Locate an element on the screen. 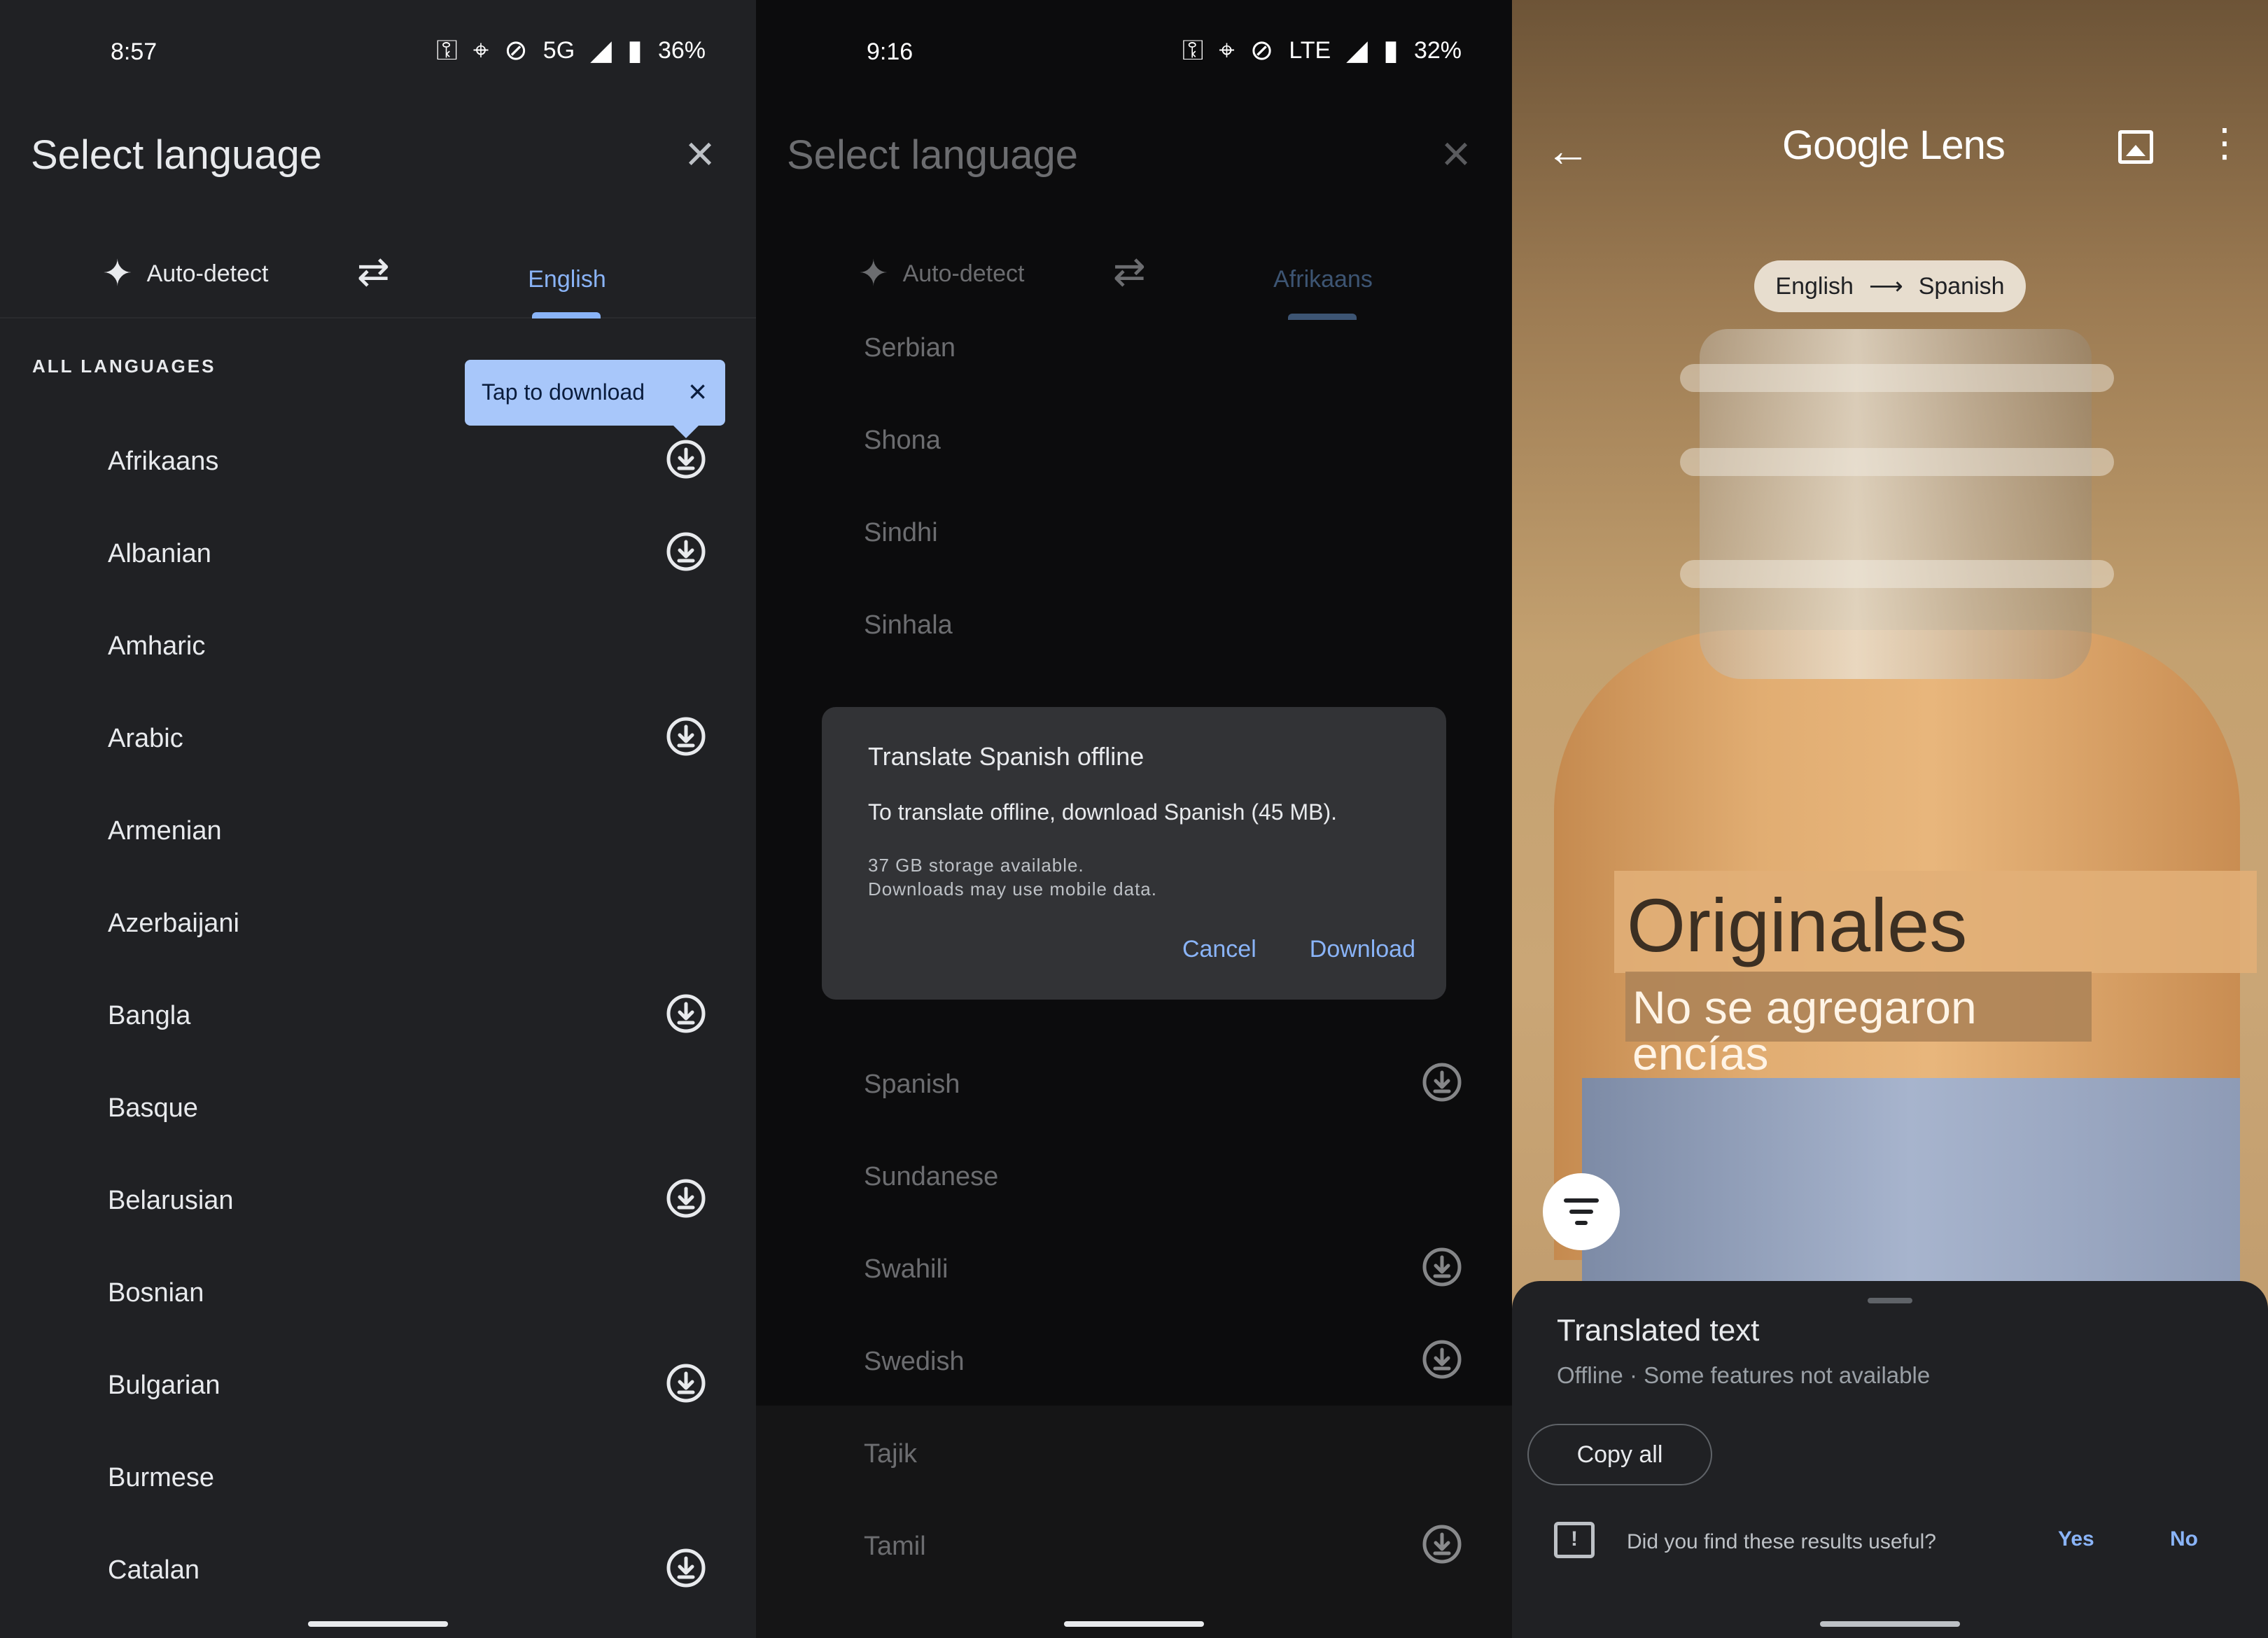 Image resolution: width=2268 pixels, height=1638 pixels. dialog-actions: Cancel Download is located at coordinates (1298, 949).